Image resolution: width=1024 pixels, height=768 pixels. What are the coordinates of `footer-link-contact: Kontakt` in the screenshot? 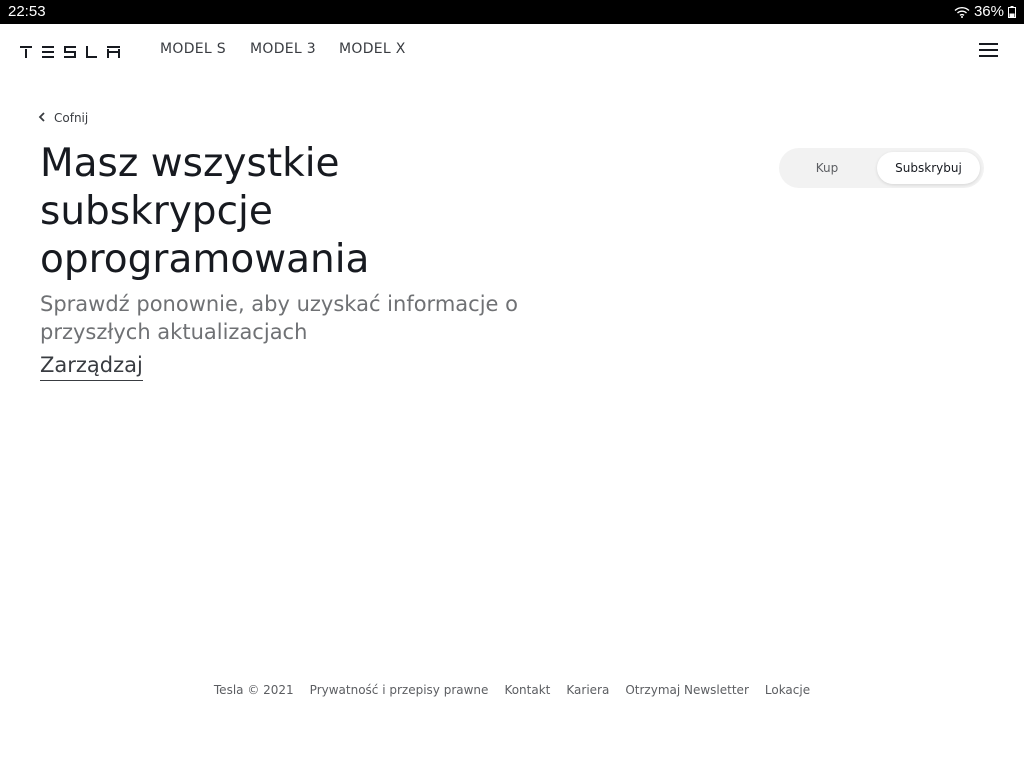 It's located at (527, 690).